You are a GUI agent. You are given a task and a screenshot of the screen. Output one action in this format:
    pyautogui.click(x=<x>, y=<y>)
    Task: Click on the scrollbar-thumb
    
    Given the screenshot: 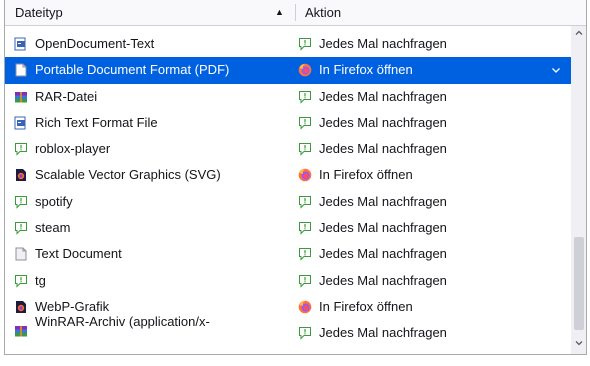 What is the action you would take?
    pyautogui.click(x=579, y=283)
    